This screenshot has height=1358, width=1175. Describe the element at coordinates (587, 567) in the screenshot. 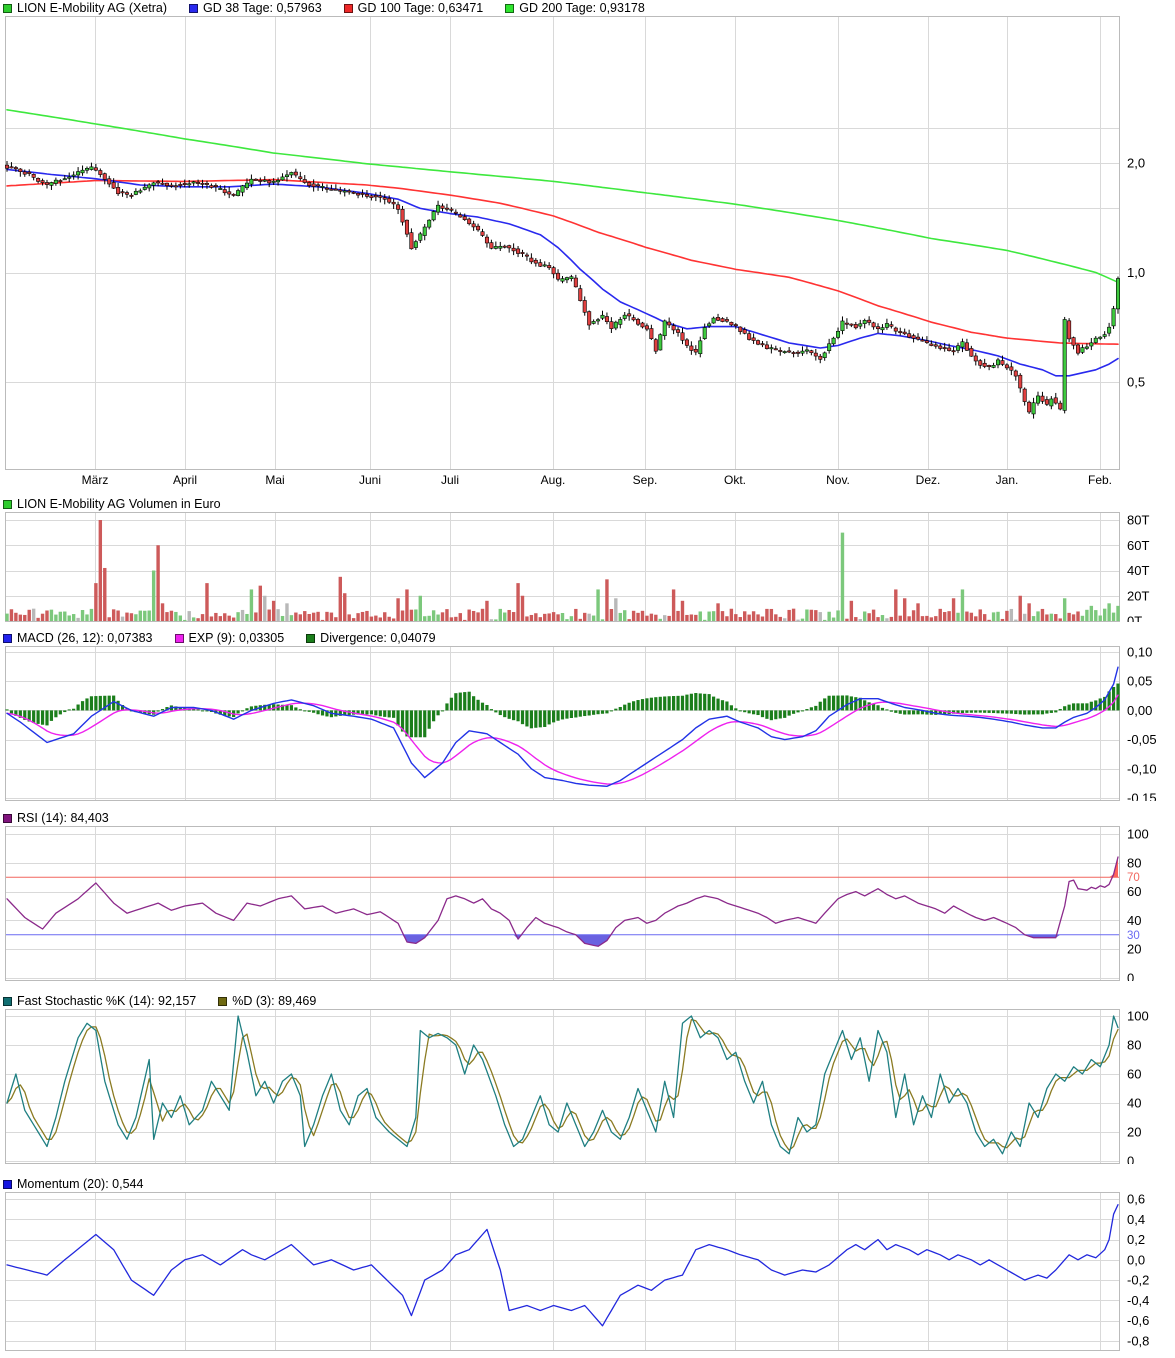

I see `volume-bar-chart: 80T 60T 40T 20T 0T` at that location.